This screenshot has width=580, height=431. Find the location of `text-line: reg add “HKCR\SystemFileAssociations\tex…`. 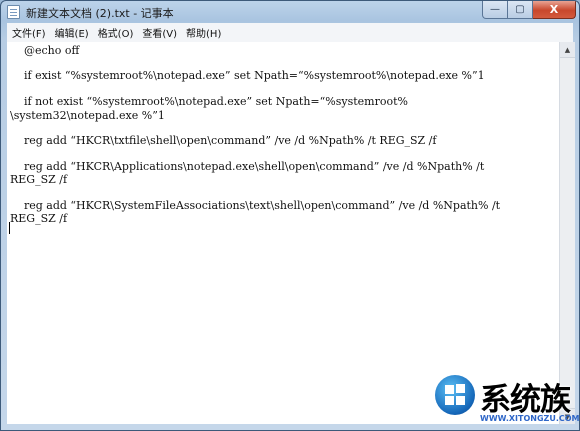

text-line: reg add “HKCR\SystemFileAssociations\tex… is located at coordinates (255, 205).